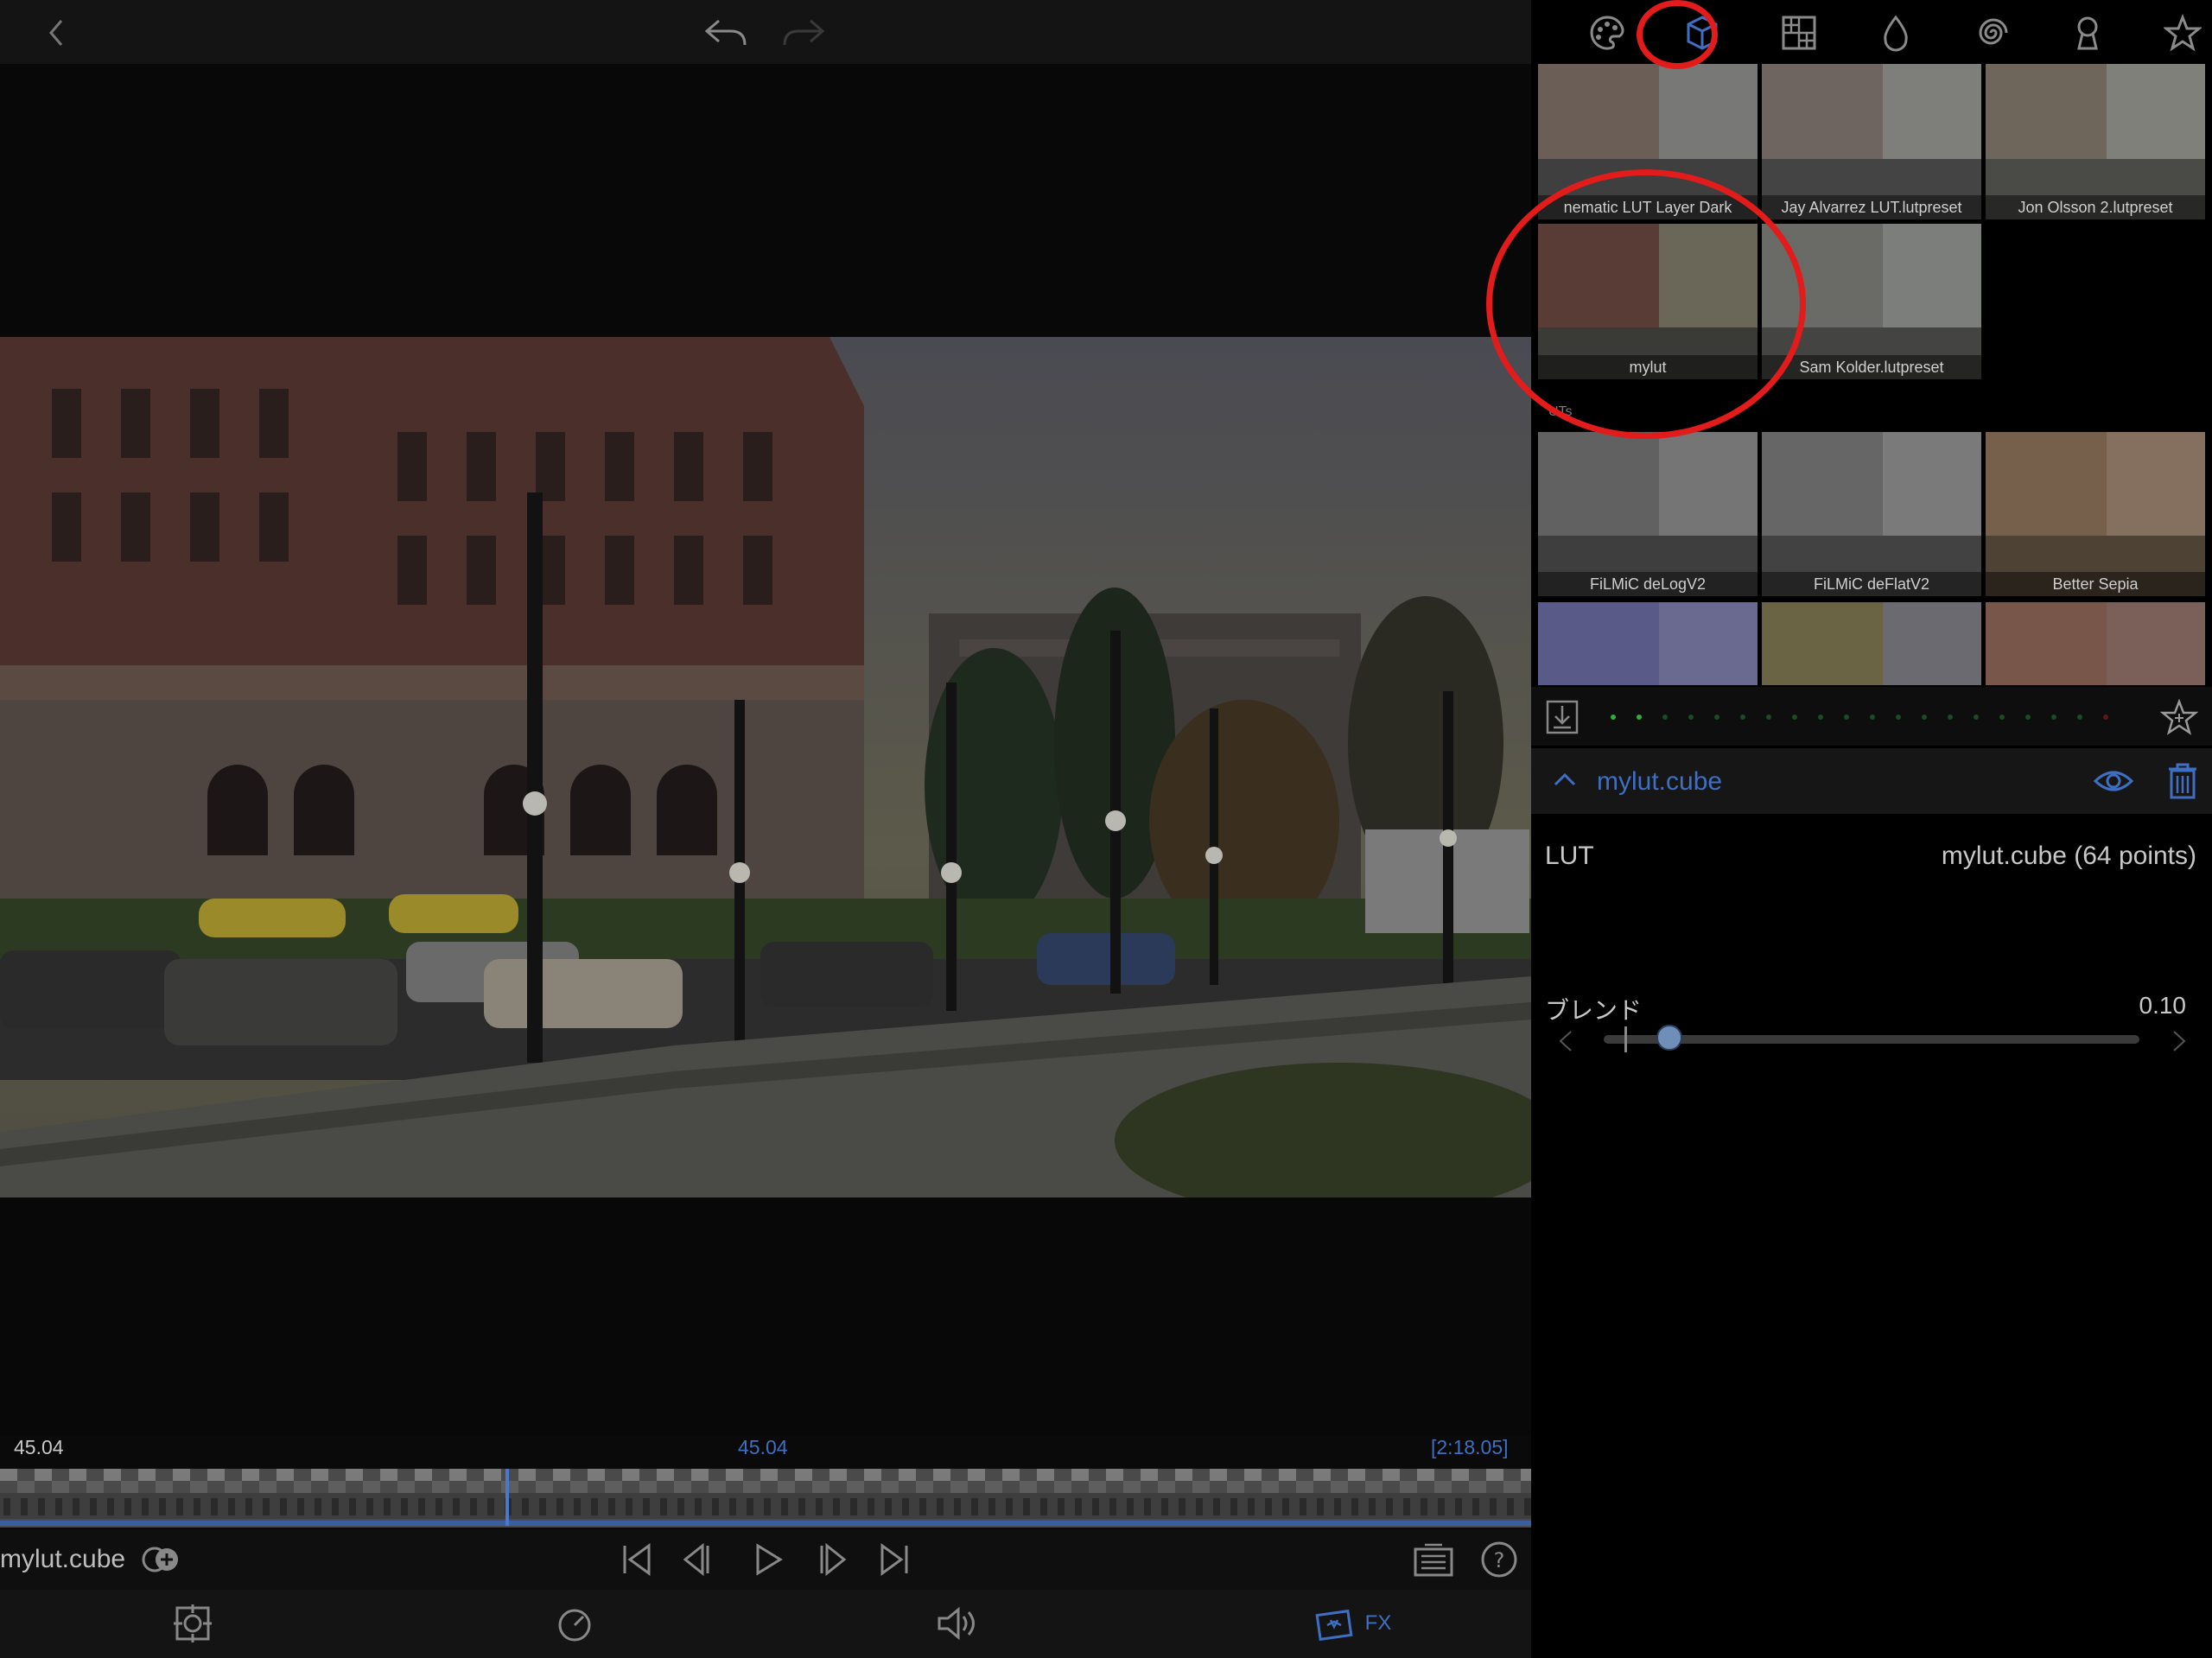 The image size is (2212, 1658). I want to click on play-icon, so click(769, 1559).